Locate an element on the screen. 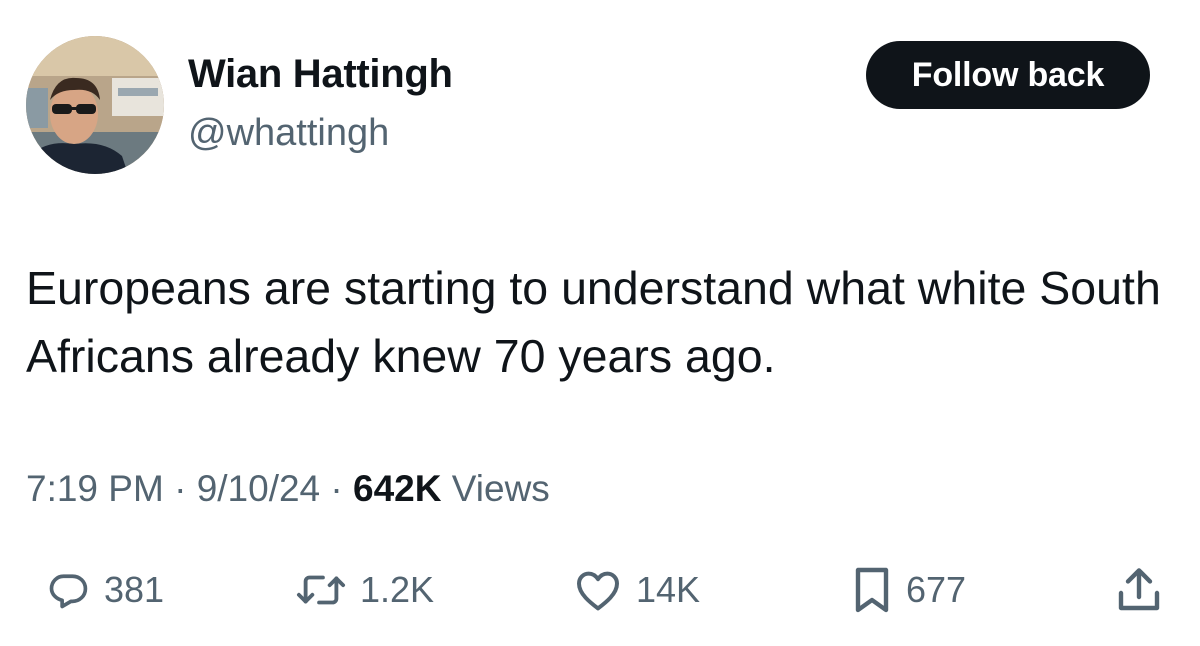 The height and width of the screenshot is (646, 1200). share-icon is located at coordinates (1139, 589).